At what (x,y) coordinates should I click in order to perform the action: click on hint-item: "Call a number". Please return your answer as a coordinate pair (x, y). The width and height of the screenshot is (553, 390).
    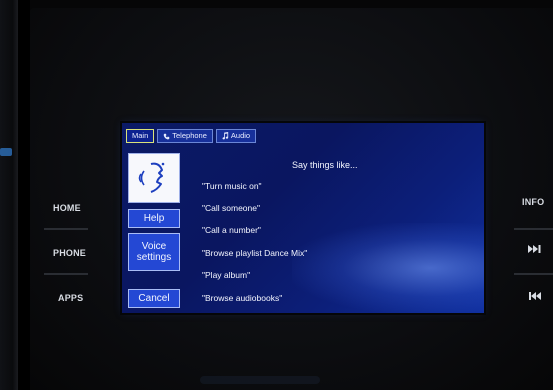
    Looking at the image, I should click on (231, 230).